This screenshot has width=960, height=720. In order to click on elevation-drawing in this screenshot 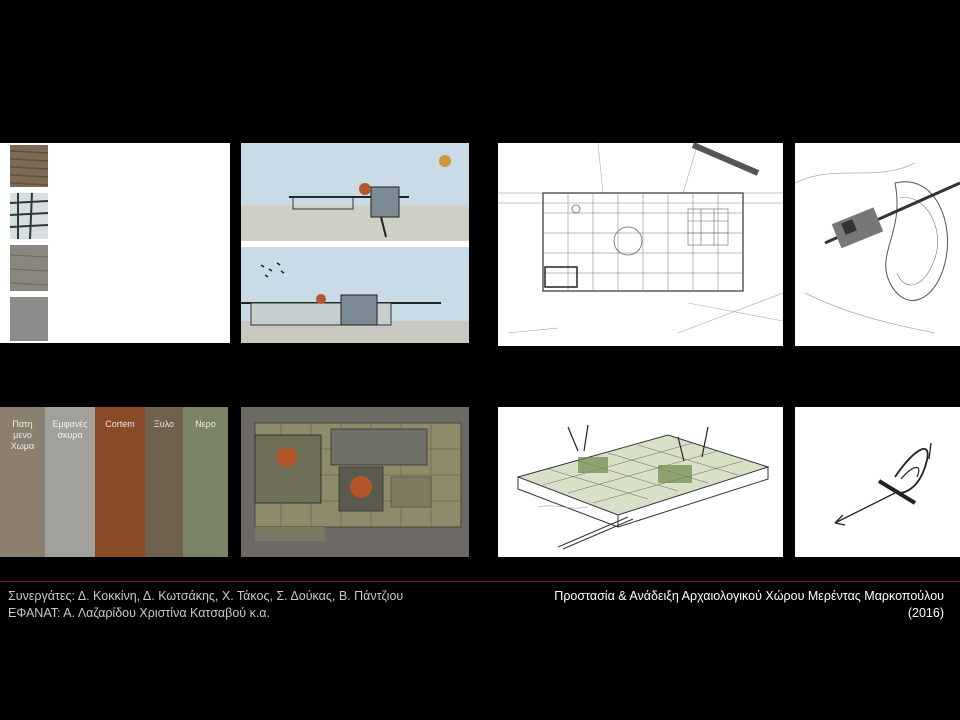, I will do `click(355, 243)`.